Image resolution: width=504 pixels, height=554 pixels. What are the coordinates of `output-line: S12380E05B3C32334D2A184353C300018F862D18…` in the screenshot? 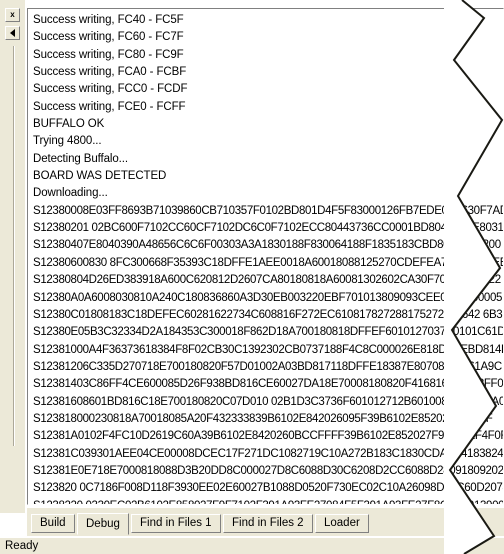 It's located at (268, 332).